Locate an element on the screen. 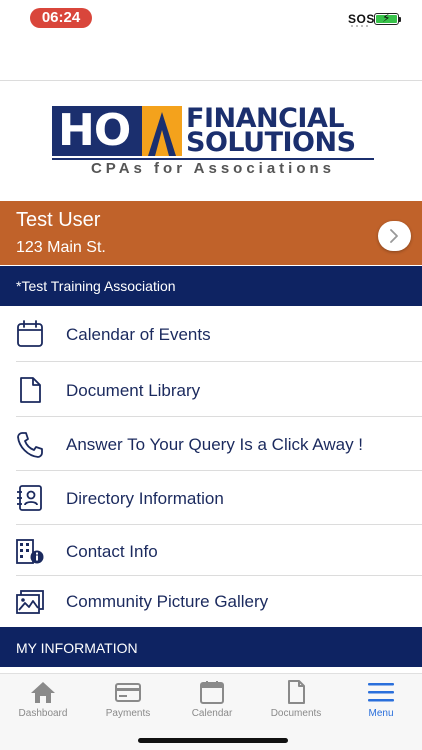 Image resolution: width=422 pixels, height=750 pixels. menu-item-label: Directory Information is located at coordinates (145, 498).